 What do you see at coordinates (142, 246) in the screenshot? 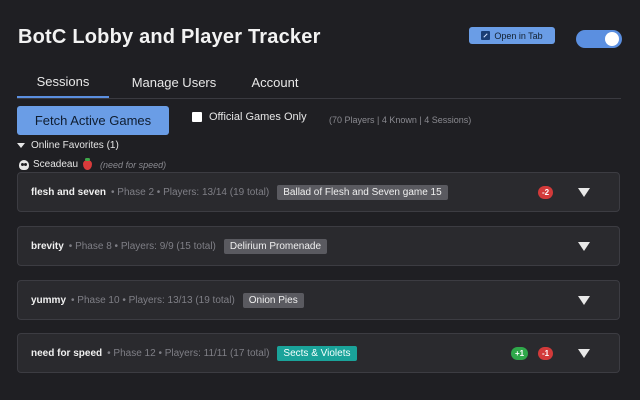
I see `session-meta: • Phase 8 • Players: 9/9 (15 total)` at bounding box center [142, 246].